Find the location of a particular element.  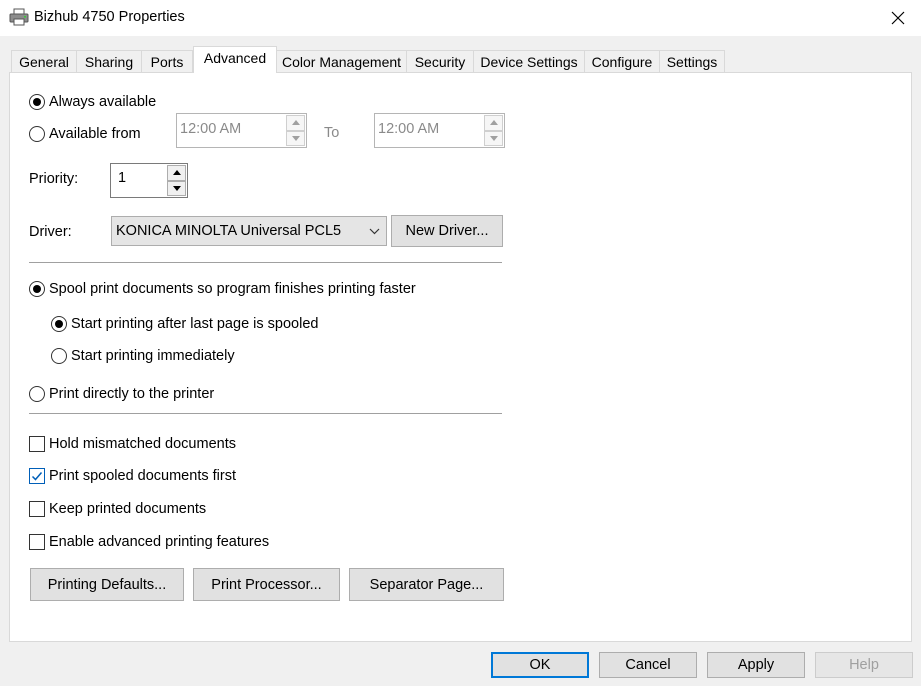

tab-general: General is located at coordinates (44, 61).